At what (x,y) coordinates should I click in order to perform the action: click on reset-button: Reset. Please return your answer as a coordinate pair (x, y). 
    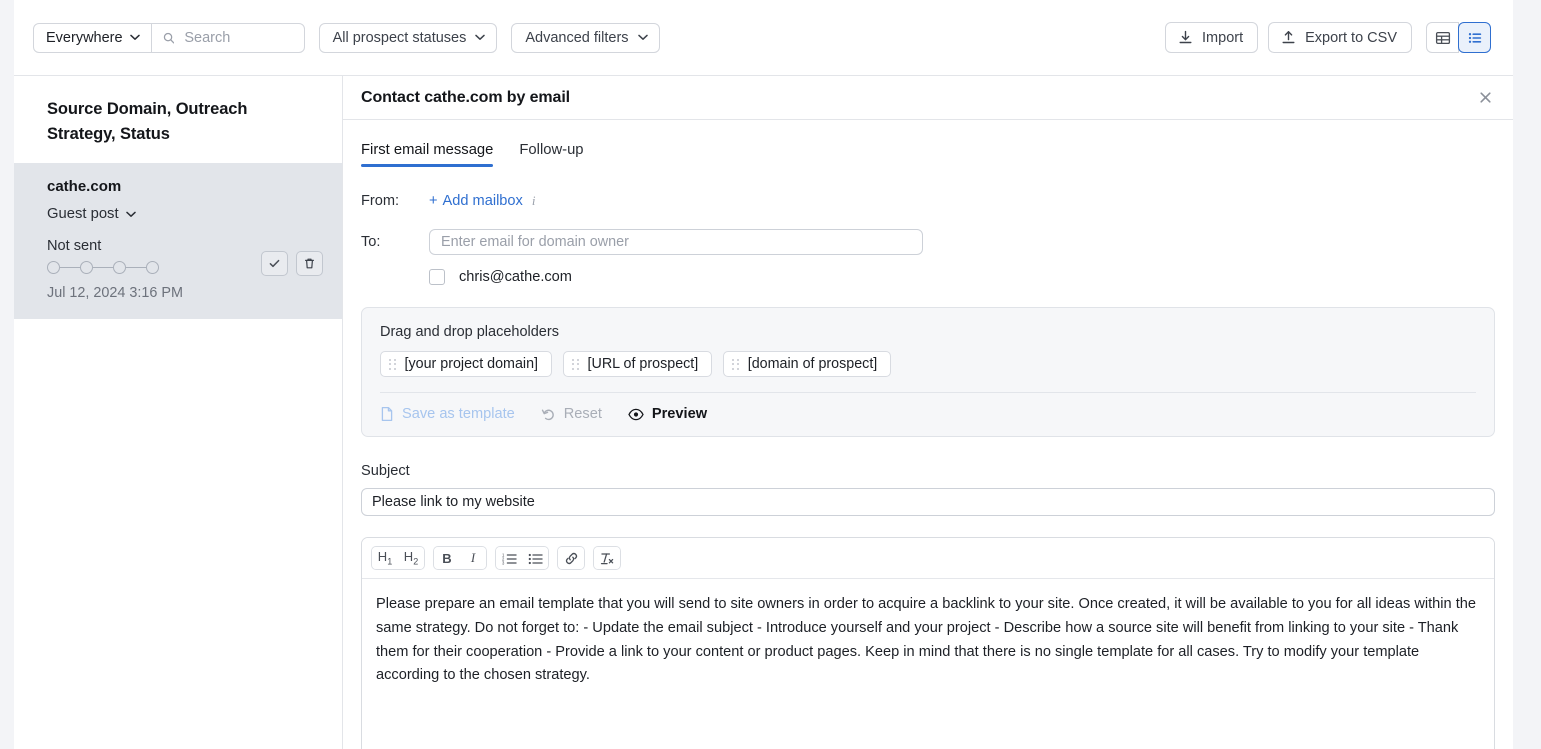
    Looking at the image, I should click on (571, 414).